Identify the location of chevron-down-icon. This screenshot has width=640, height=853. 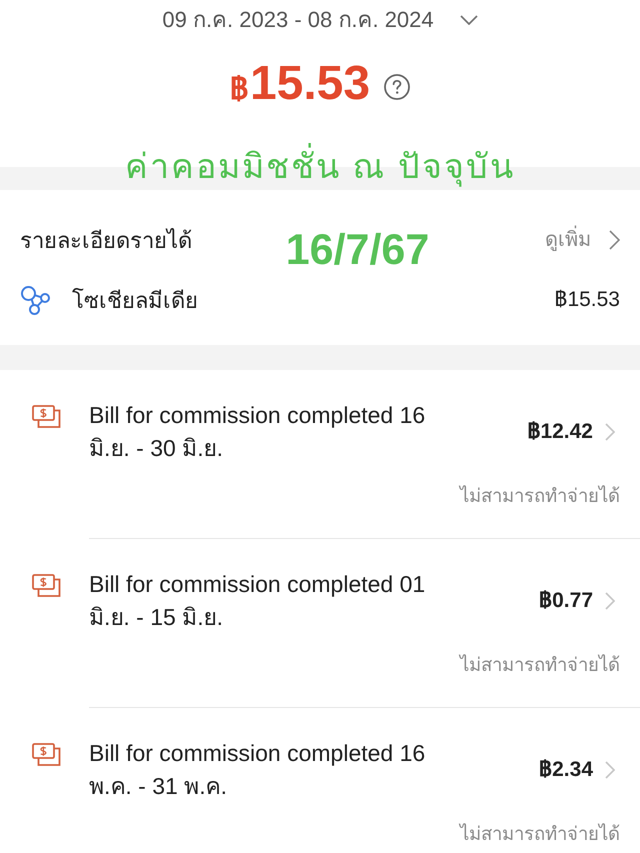
(469, 20).